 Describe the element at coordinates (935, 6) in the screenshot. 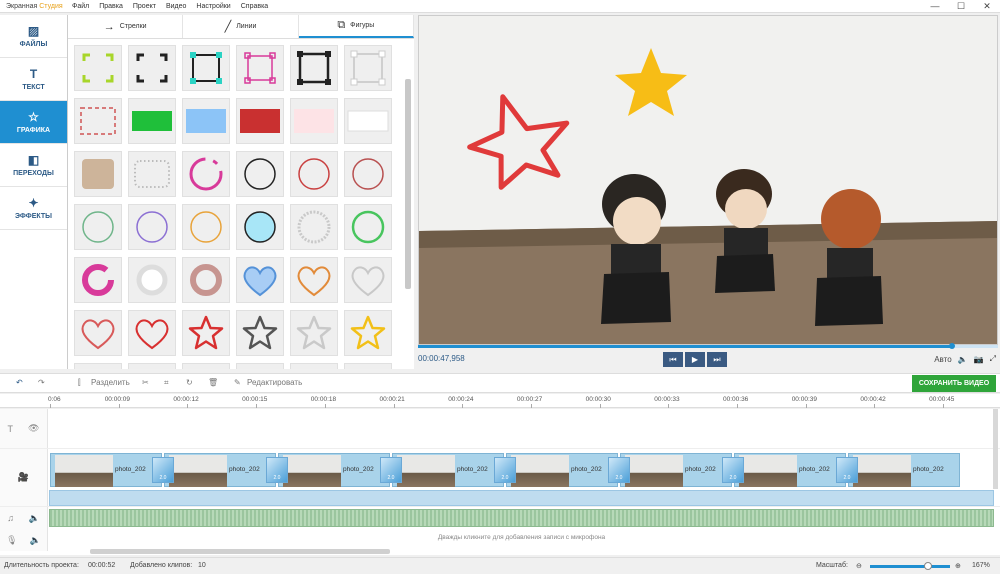

I see `minimize-icon: —` at that location.